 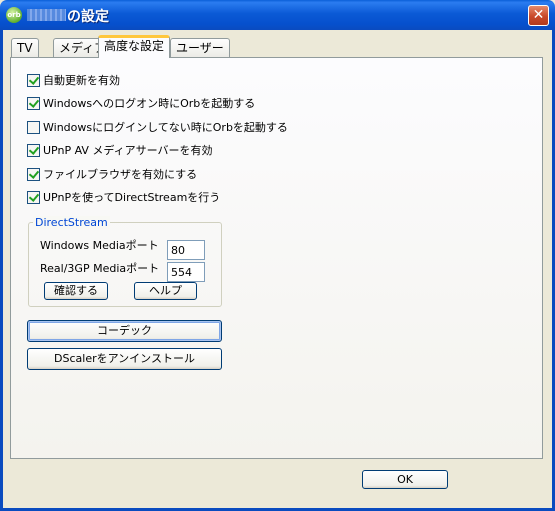 I want to click on close-button: ✕, so click(x=538, y=15).